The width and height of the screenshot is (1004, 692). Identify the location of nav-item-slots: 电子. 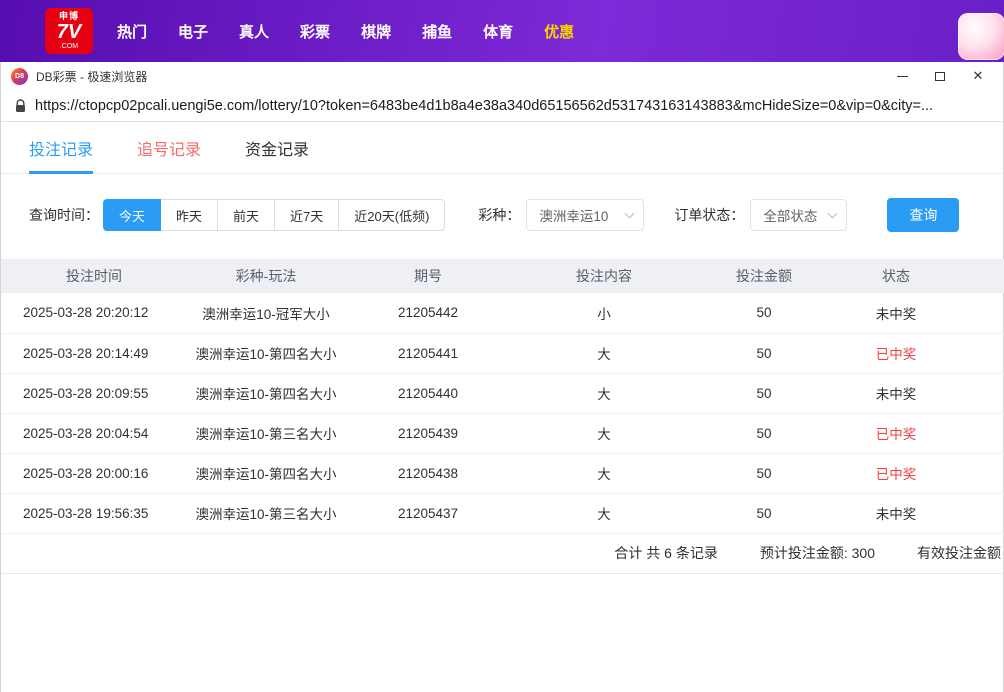
(193, 31).